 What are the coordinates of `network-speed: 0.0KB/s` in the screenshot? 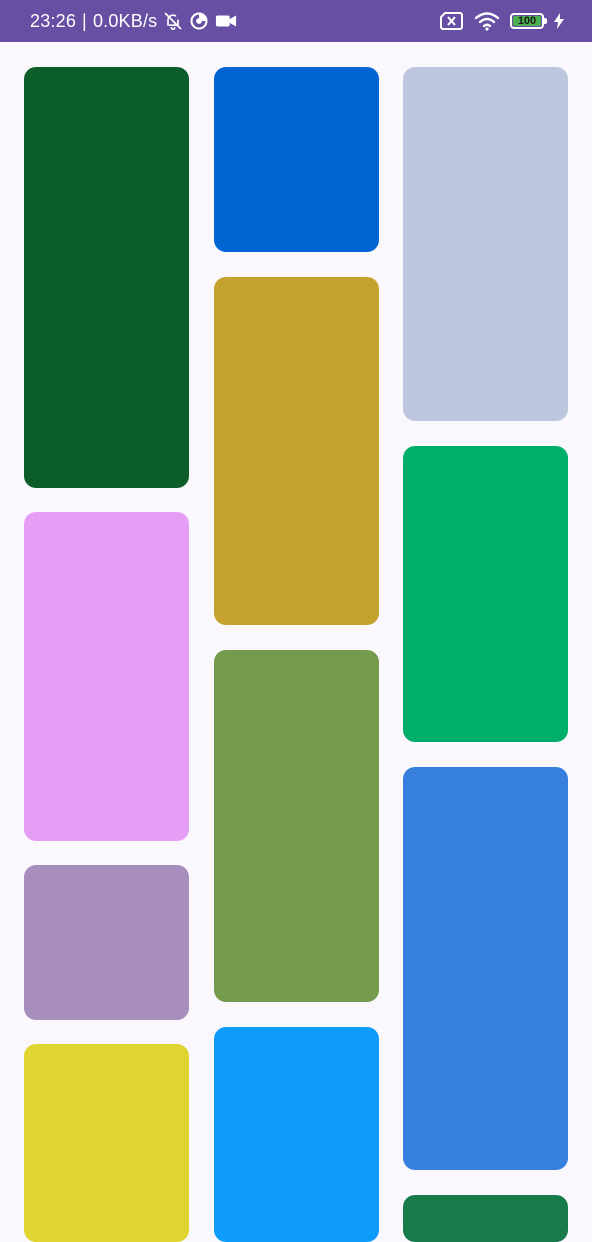 It's located at (125, 20).